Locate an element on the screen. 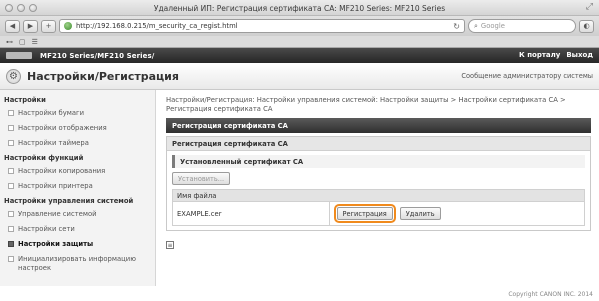 This screenshot has height=301, width=599. search-placeholder: Google is located at coordinates (492, 26).